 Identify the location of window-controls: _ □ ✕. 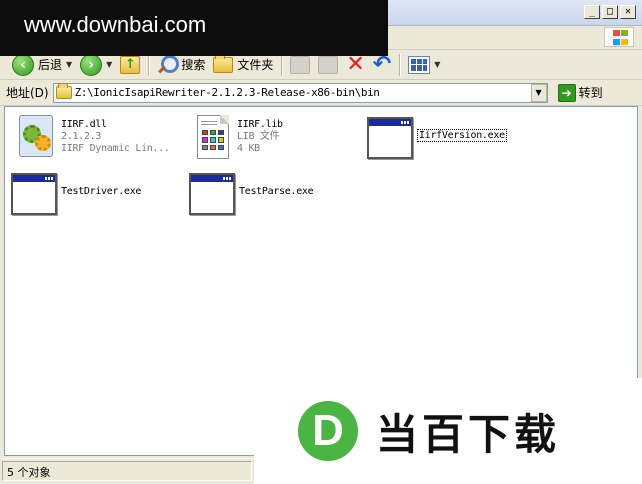
(610, 12).